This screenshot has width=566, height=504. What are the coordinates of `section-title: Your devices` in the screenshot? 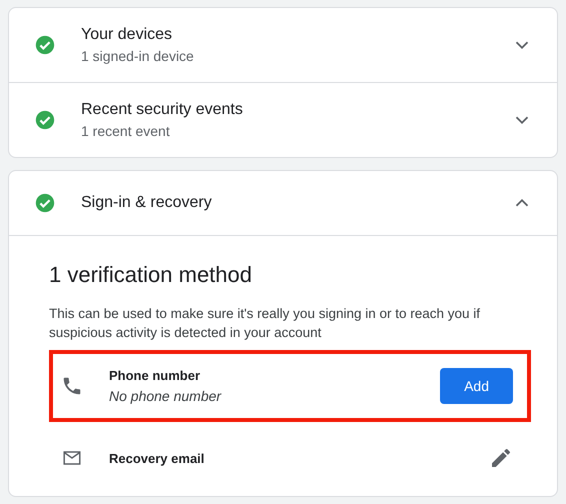 It's located at (127, 35).